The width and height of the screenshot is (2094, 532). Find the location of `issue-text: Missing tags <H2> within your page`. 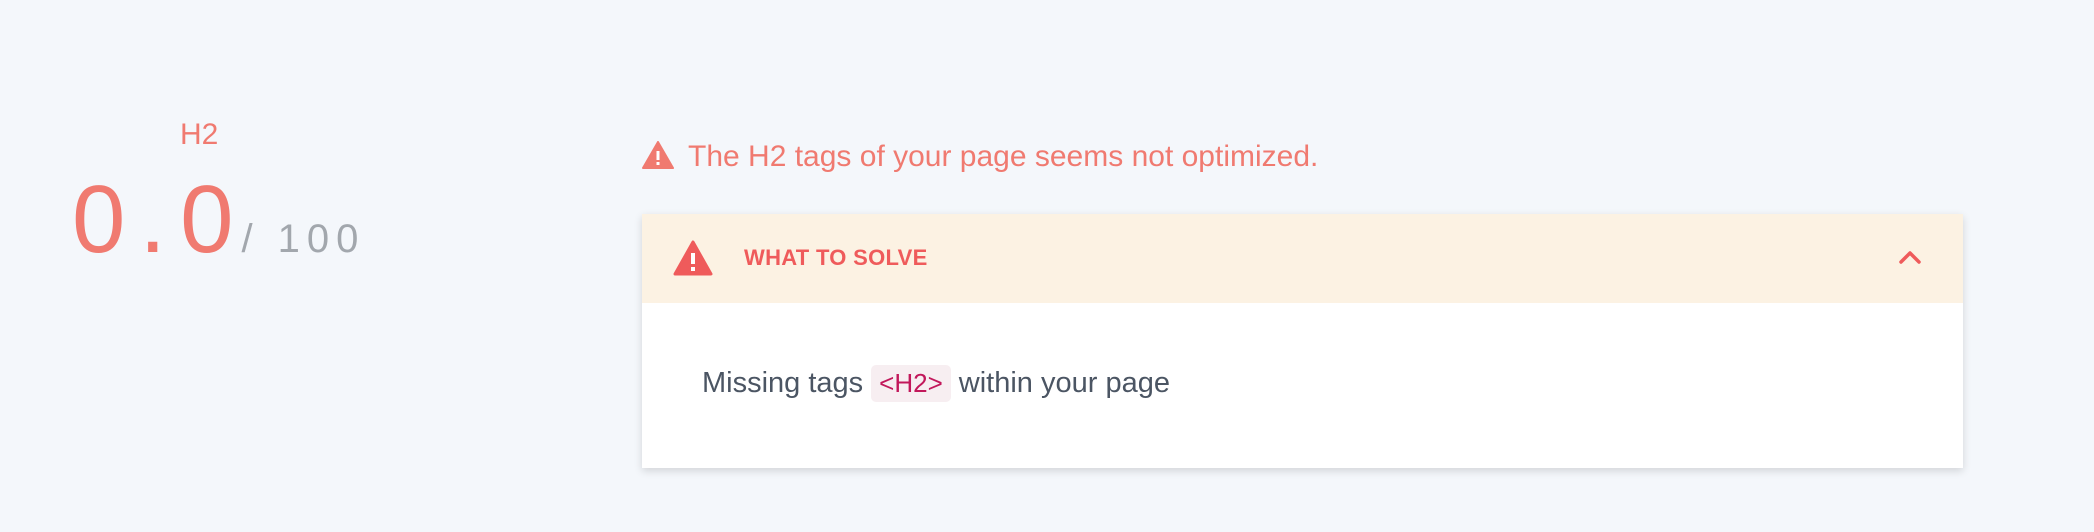

issue-text: Missing tags <H2> within your page is located at coordinates (936, 383).